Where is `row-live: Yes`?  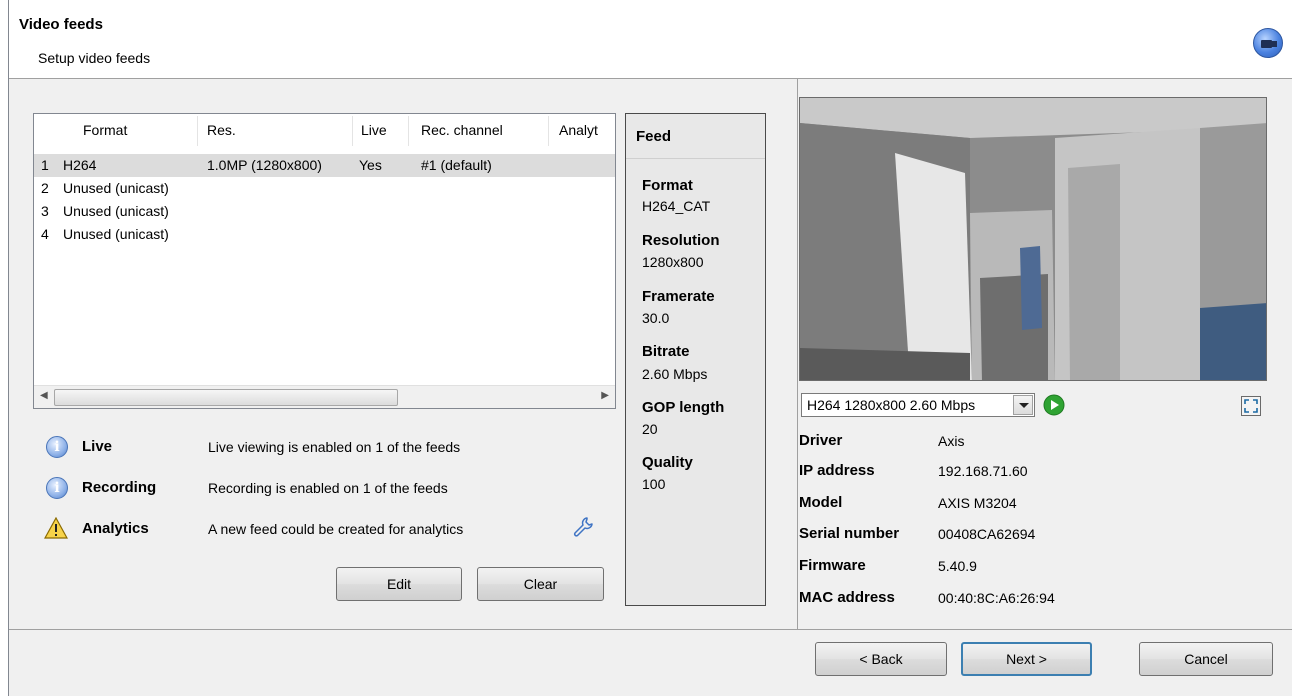 row-live: Yes is located at coordinates (370, 165).